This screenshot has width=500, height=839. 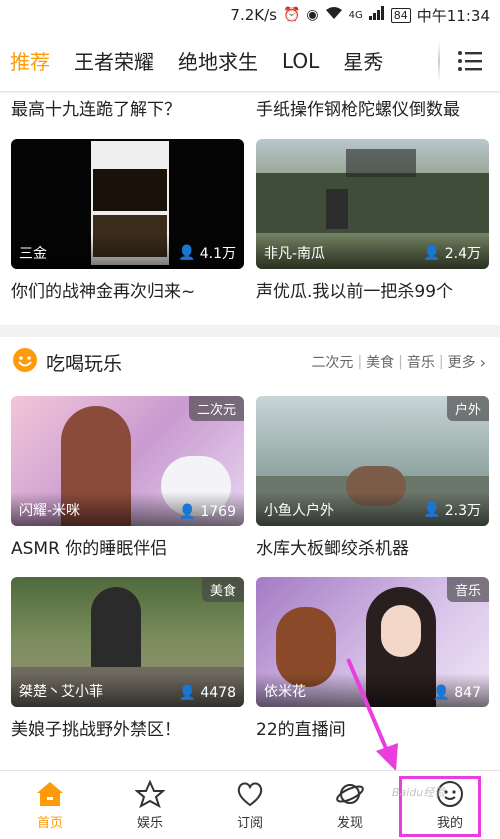 What do you see at coordinates (49, 823) in the screenshot?
I see `nav-label: 首页` at bounding box center [49, 823].